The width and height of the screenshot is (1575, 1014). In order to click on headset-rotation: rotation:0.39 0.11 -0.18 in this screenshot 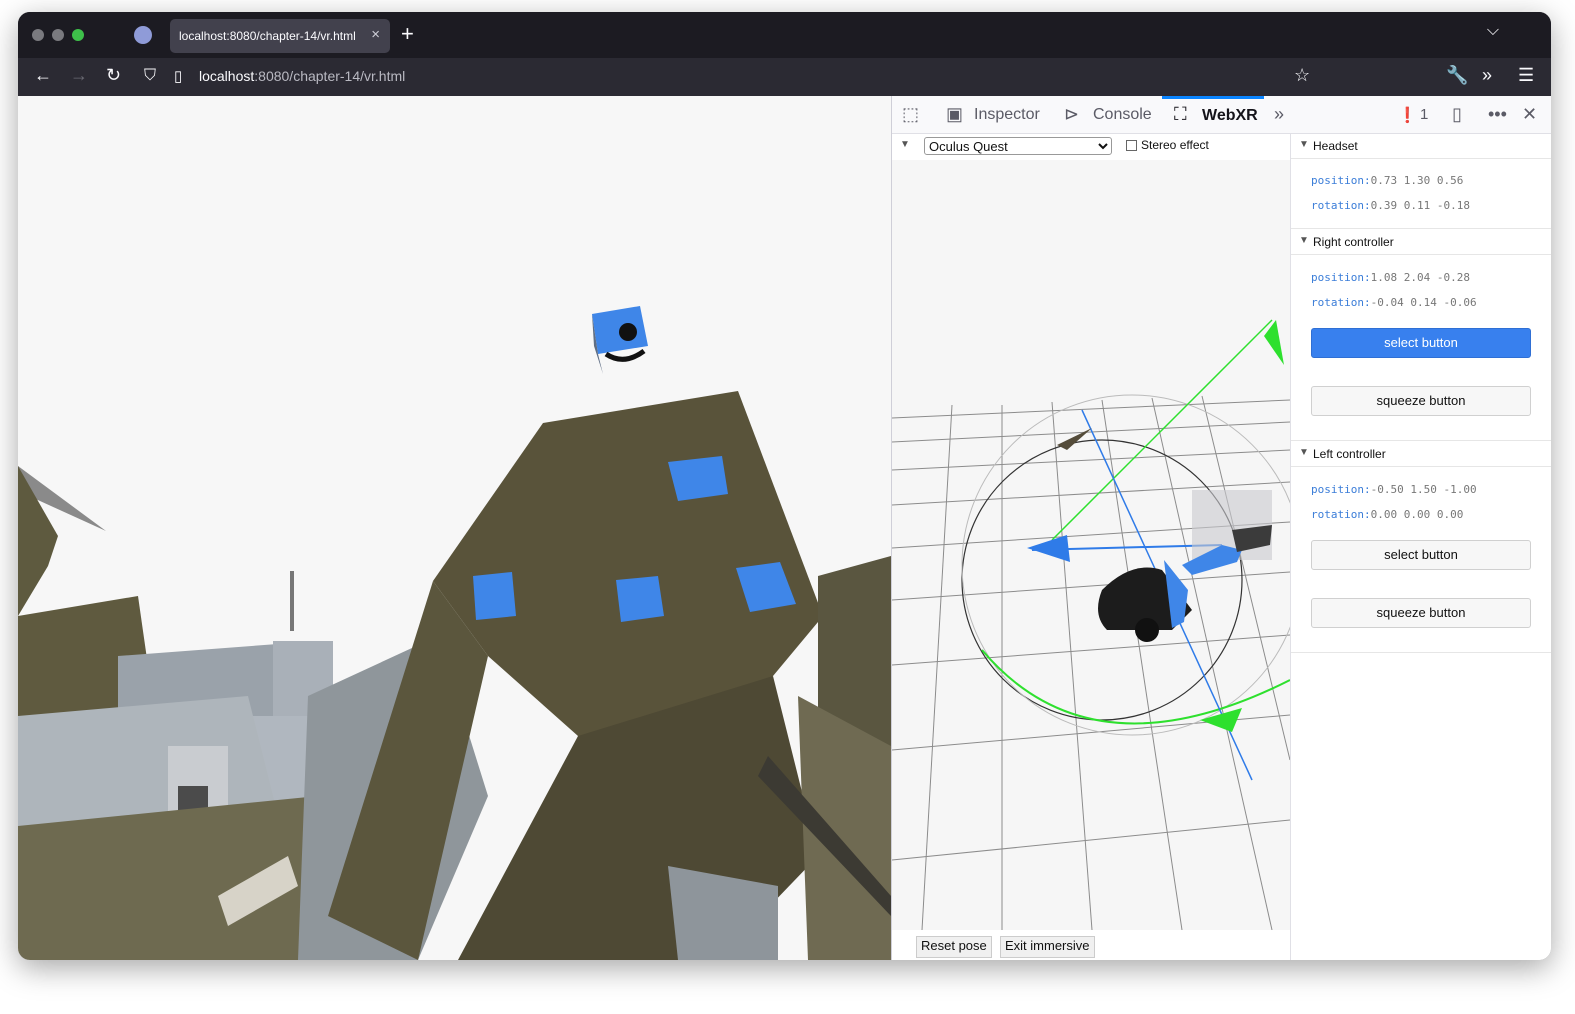, I will do `click(1390, 205)`.